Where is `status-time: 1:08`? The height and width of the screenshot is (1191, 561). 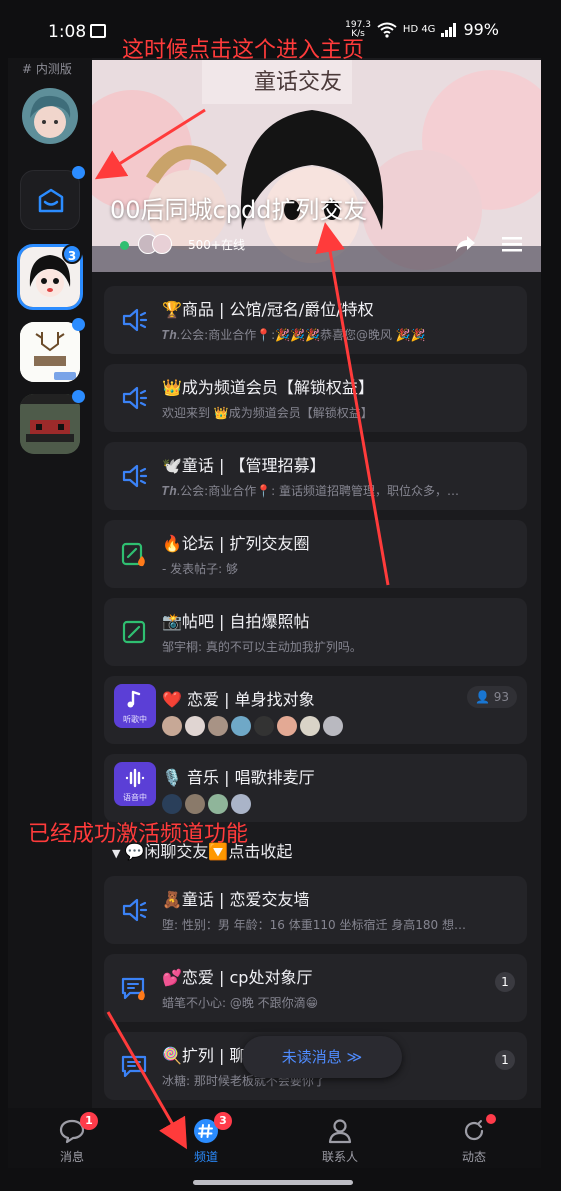
status-time: 1:08 is located at coordinates (67, 32).